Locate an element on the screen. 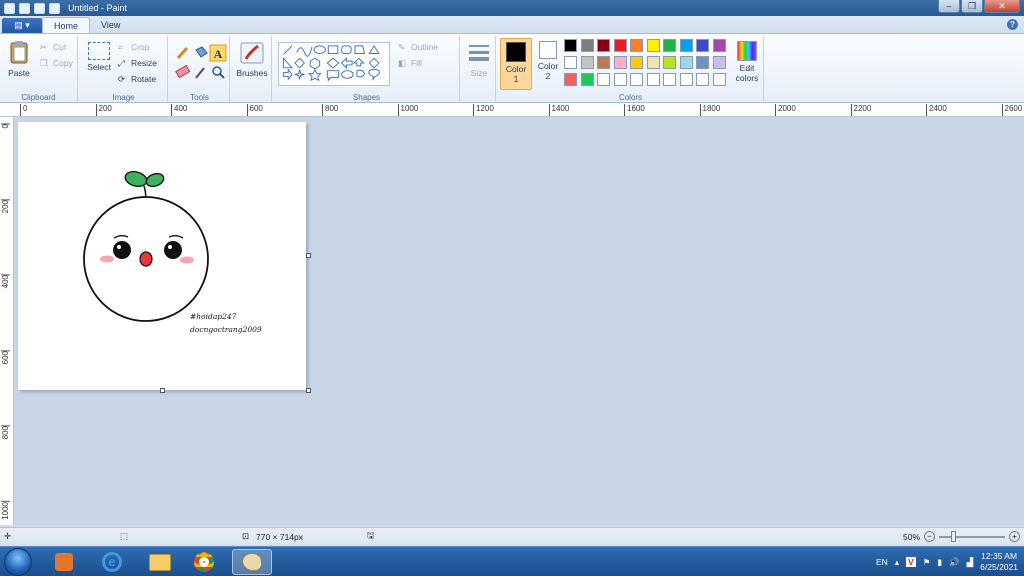  resize-handle-right is located at coordinates (308, 255).